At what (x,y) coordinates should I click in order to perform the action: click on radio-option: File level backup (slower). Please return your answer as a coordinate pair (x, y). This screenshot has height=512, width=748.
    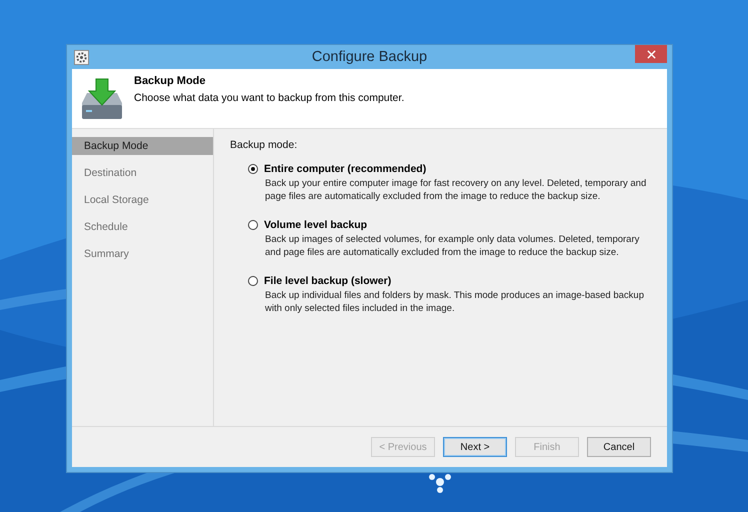
    Looking at the image, I should click on (457, 281).